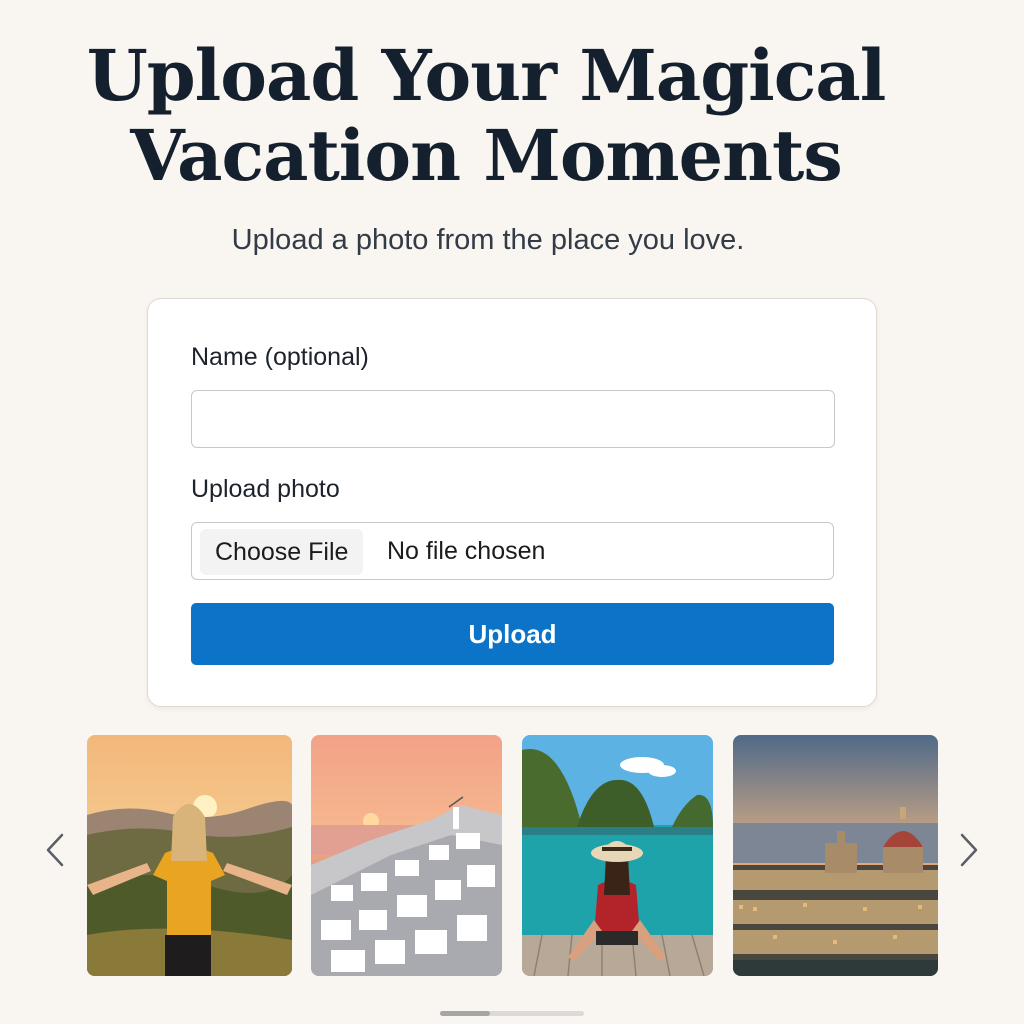 Image resolution: width=1024 pixels, height=1024 pixels. What do you see at coordinates (486, 155) in the screenshot?
I see `page-title-line-2: Vacation Moments` at bounding box center [486, 155].